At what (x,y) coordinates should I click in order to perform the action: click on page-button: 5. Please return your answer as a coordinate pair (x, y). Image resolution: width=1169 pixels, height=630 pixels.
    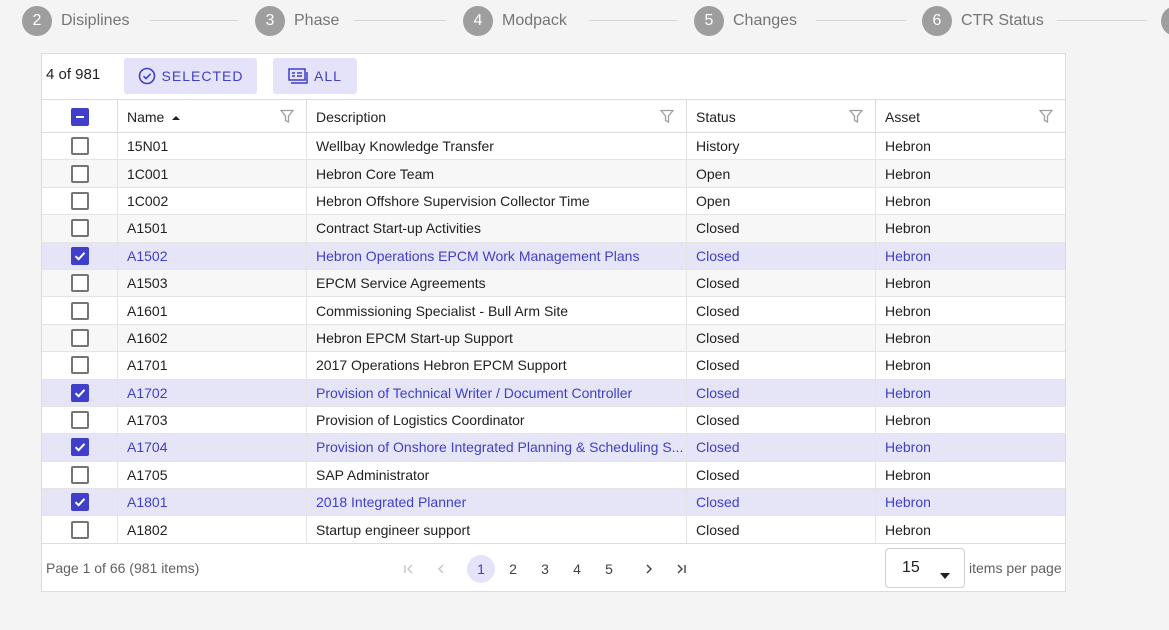
    Looking at the image, I should click on (609, 569).